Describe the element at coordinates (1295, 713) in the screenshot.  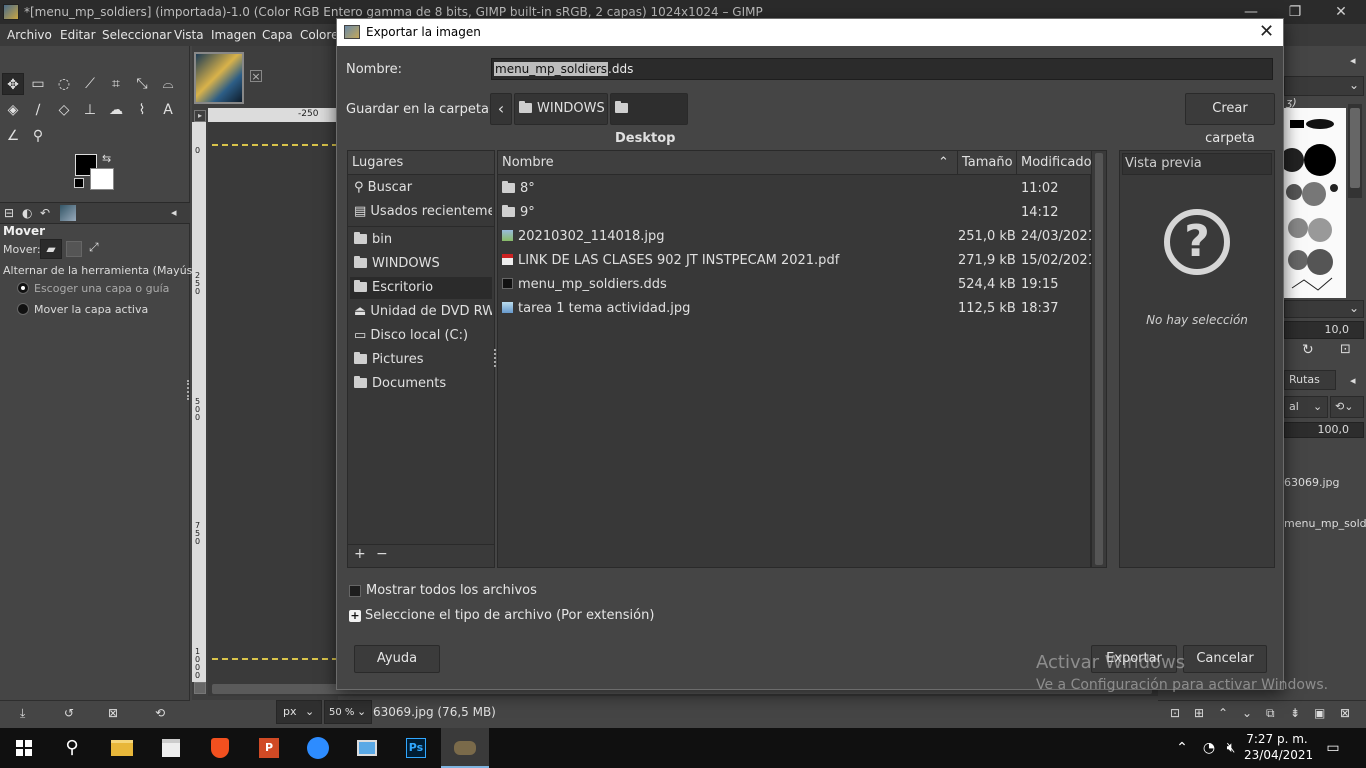
I see `merge-layer-icon: ⇟` at that location.